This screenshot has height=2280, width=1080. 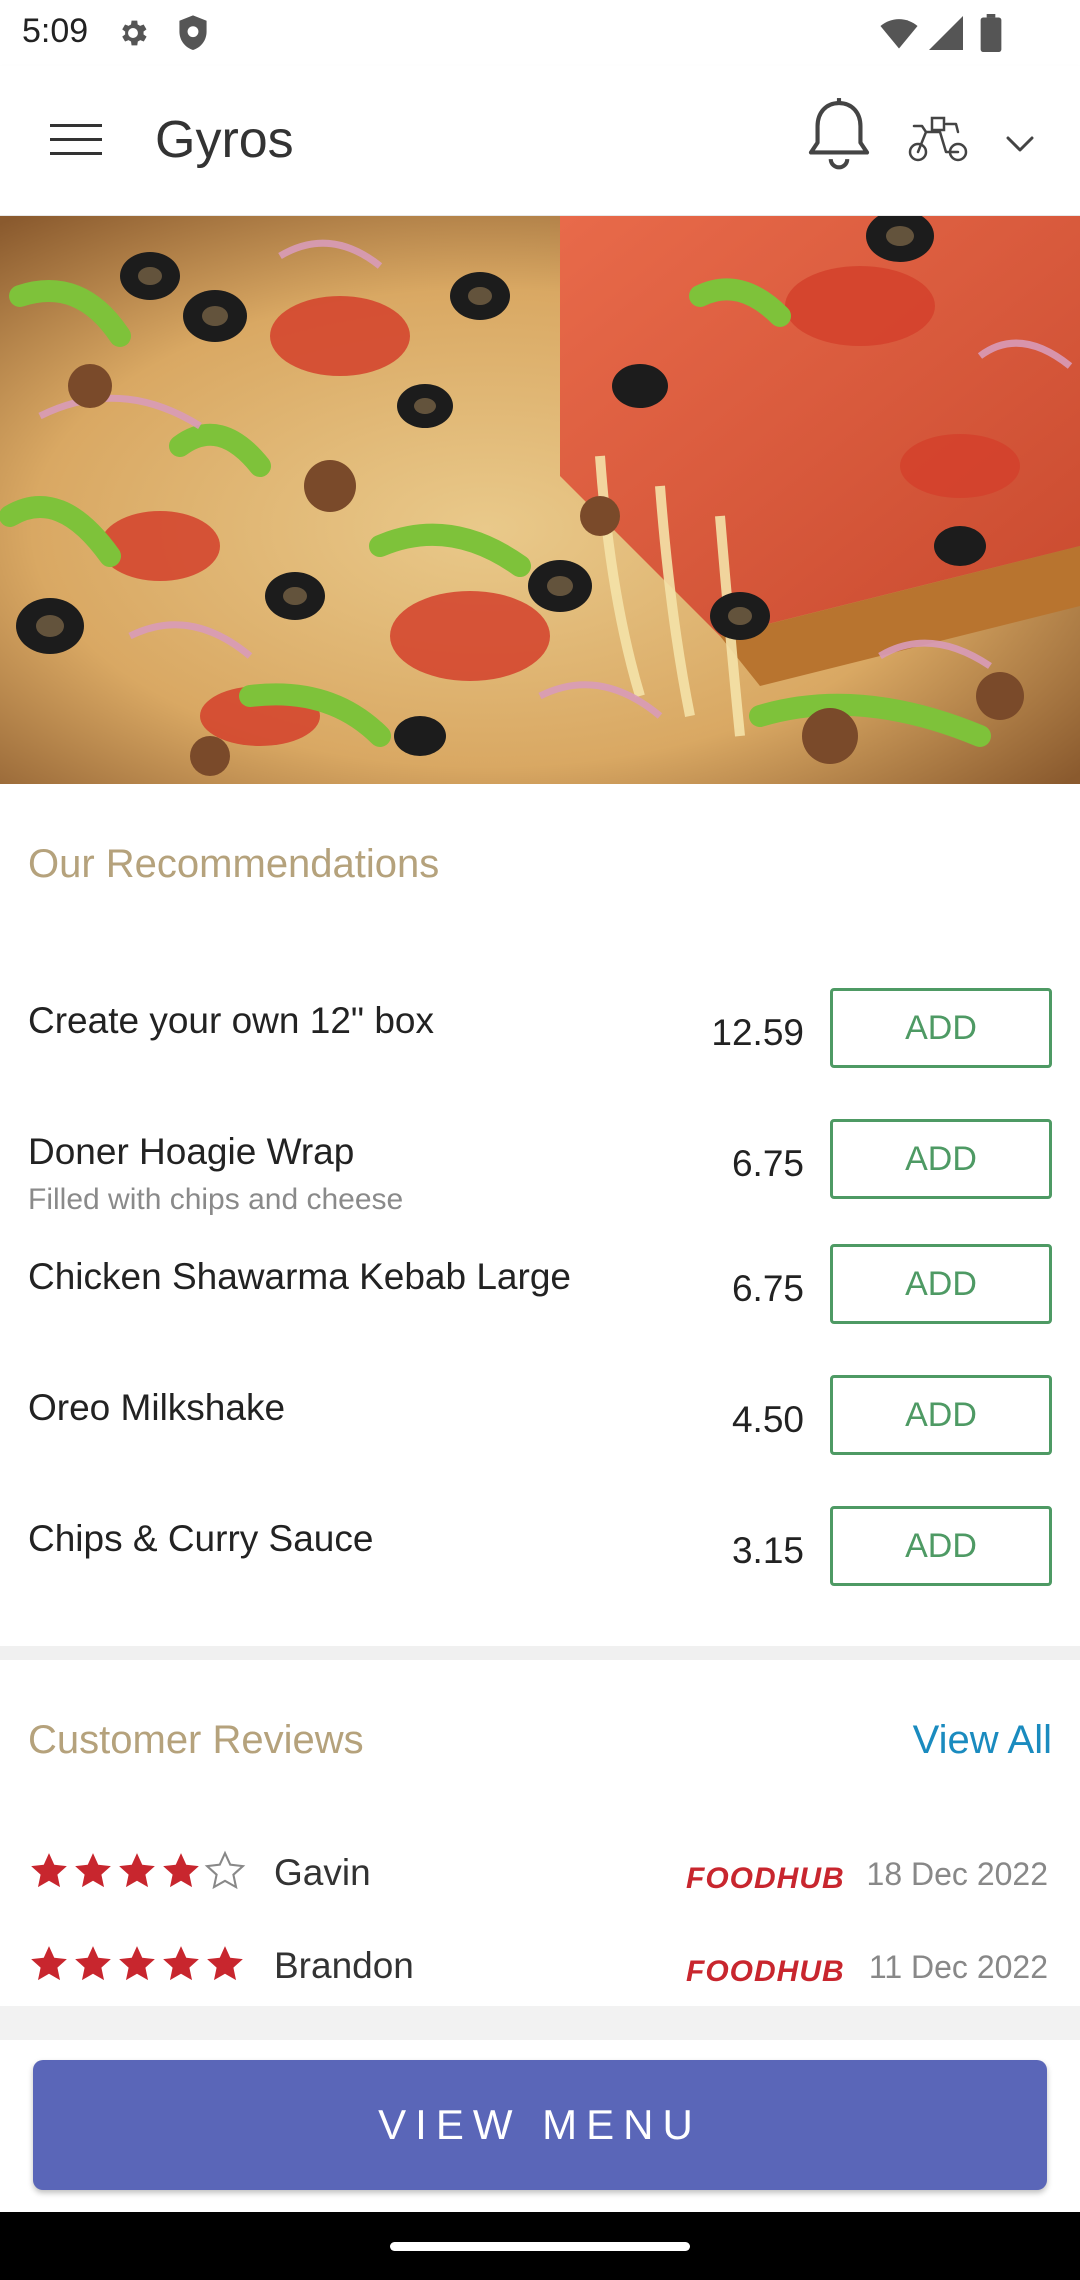 I want to click on star-empty-icon, so click(x=225, y=1870).